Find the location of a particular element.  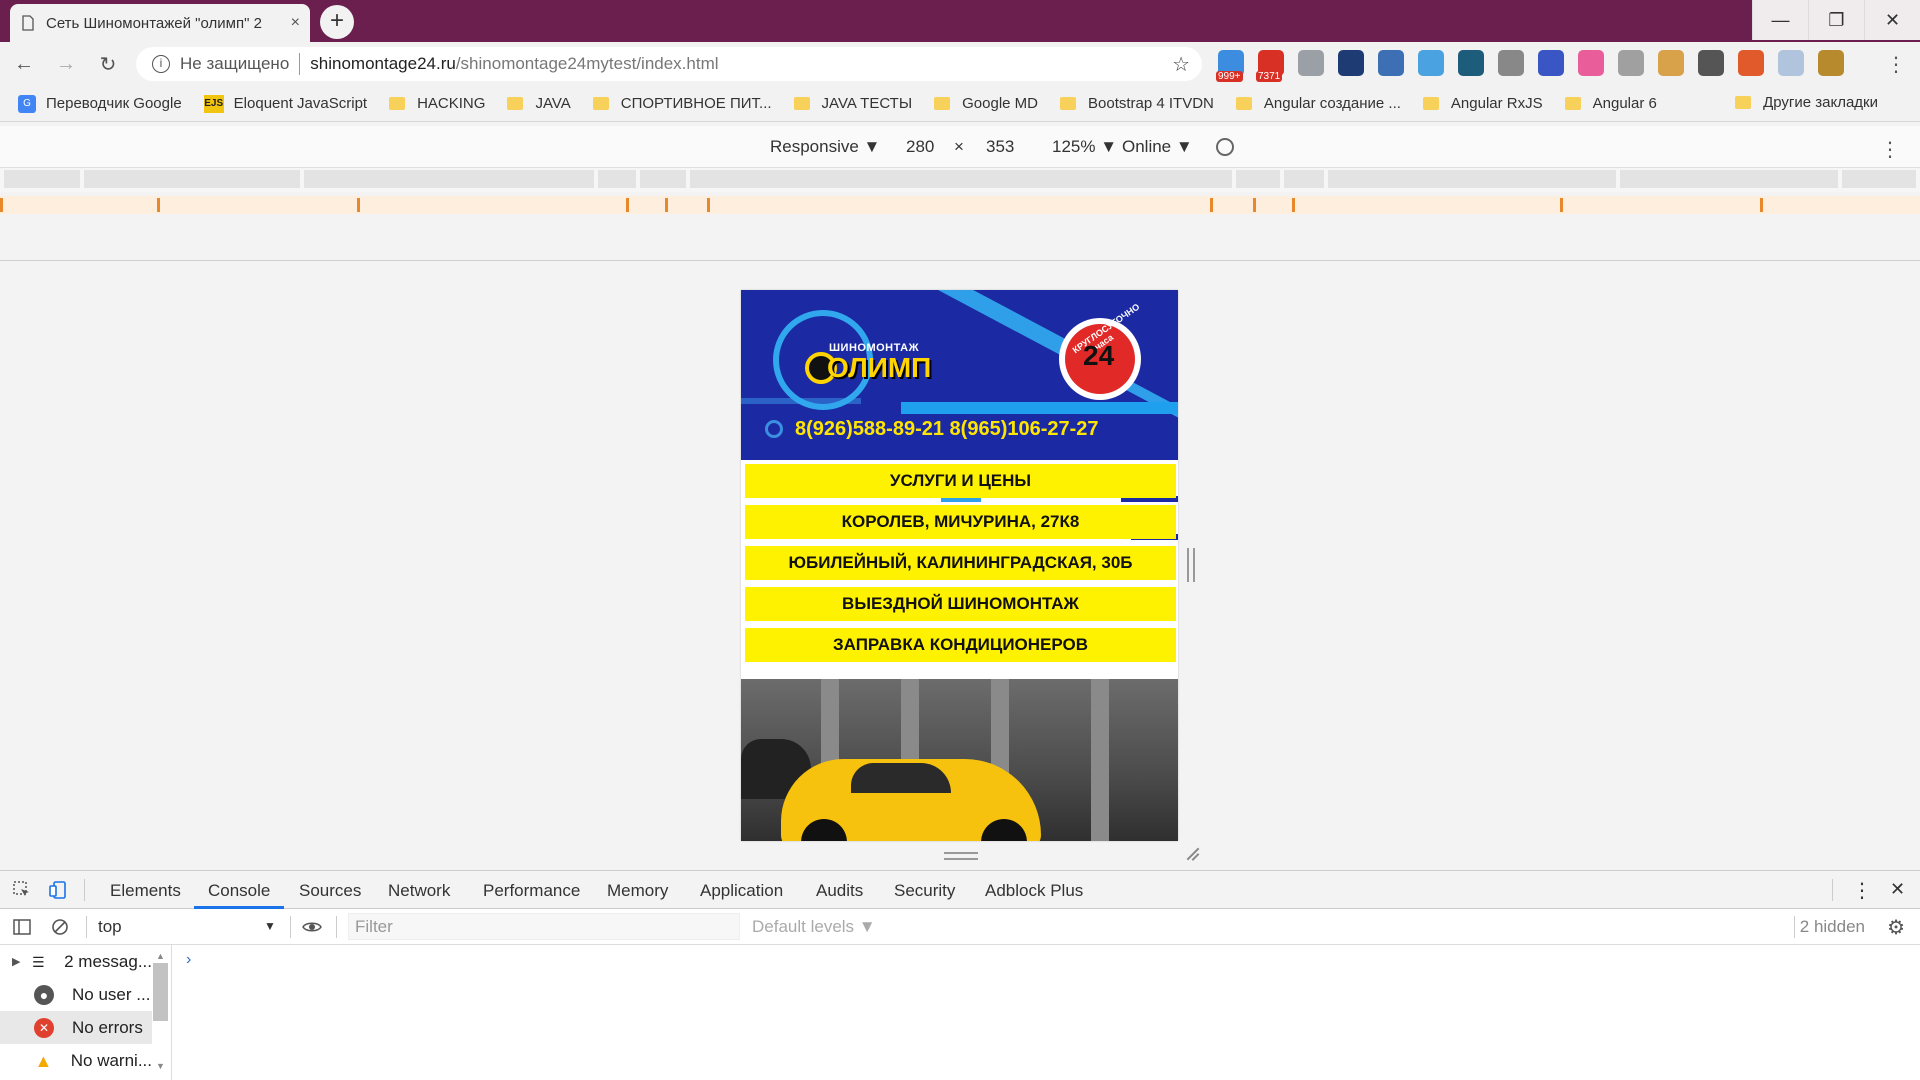

tab-network: Network is located at coordinates (419, 891).